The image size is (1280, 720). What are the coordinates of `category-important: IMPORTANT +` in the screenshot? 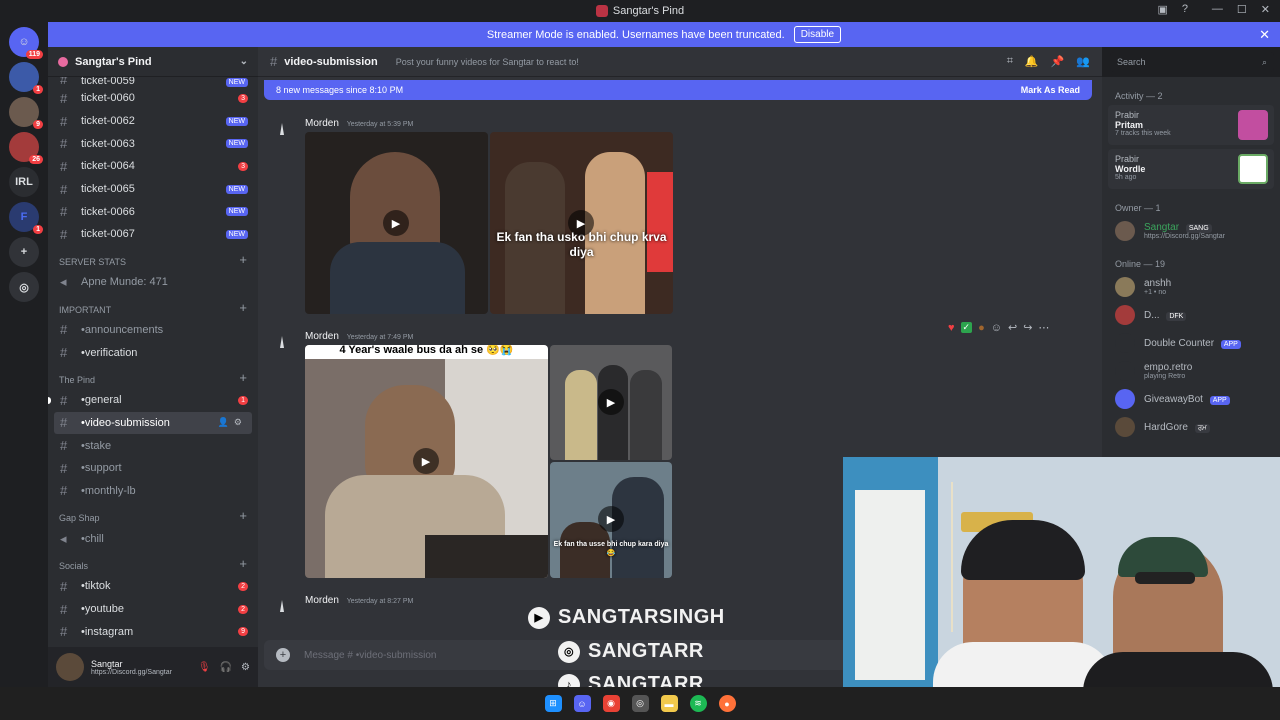 It's located at (153, 306).